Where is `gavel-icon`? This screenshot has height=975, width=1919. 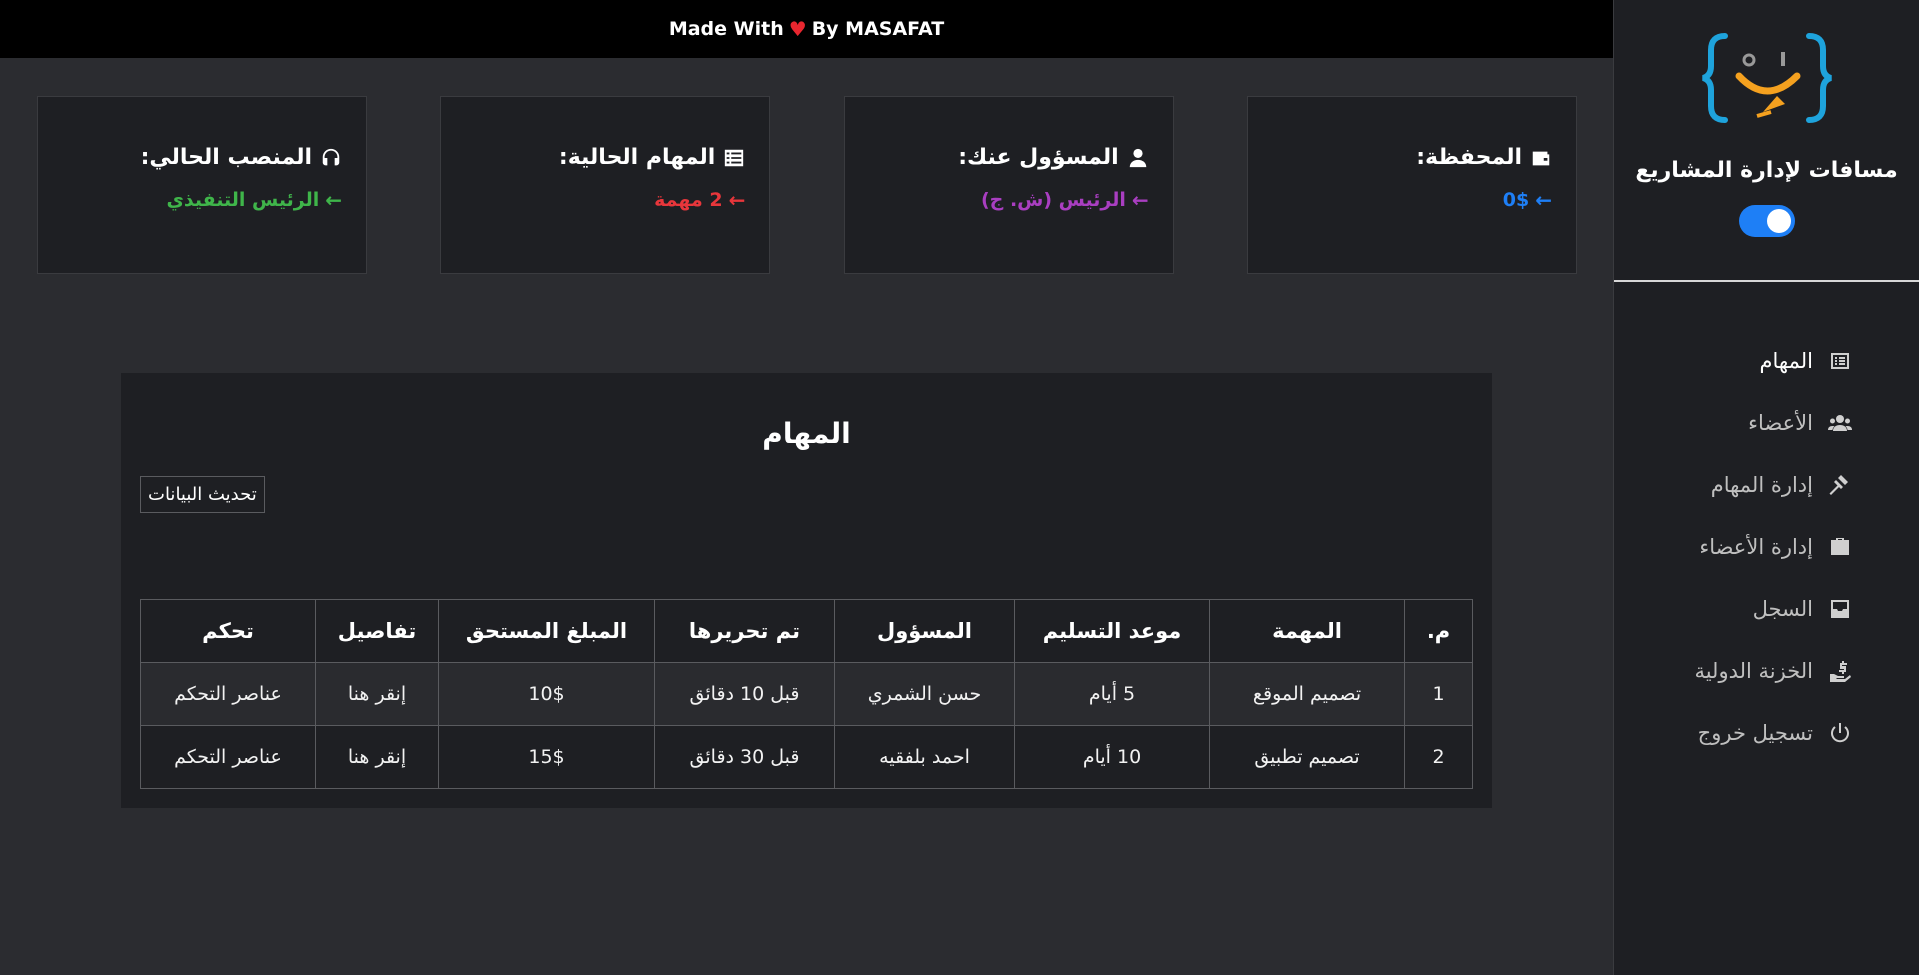 gavel-icon is located at coordinates (1840, 485).